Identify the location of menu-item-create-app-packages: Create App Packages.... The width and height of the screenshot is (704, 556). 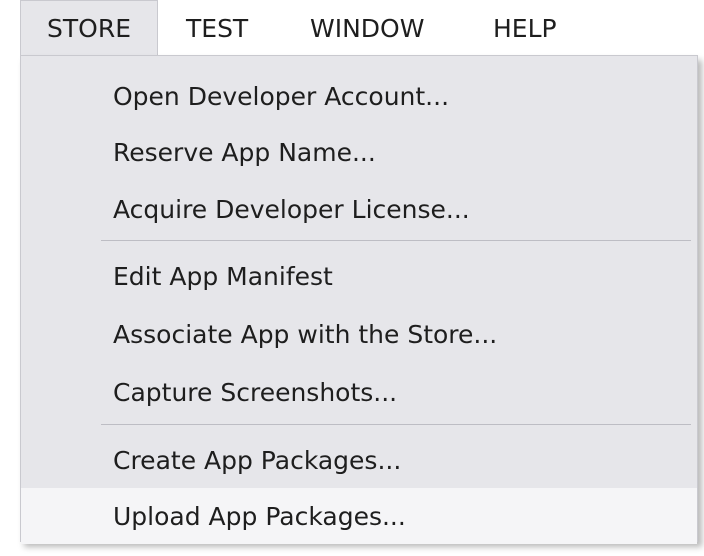
(359, 460).